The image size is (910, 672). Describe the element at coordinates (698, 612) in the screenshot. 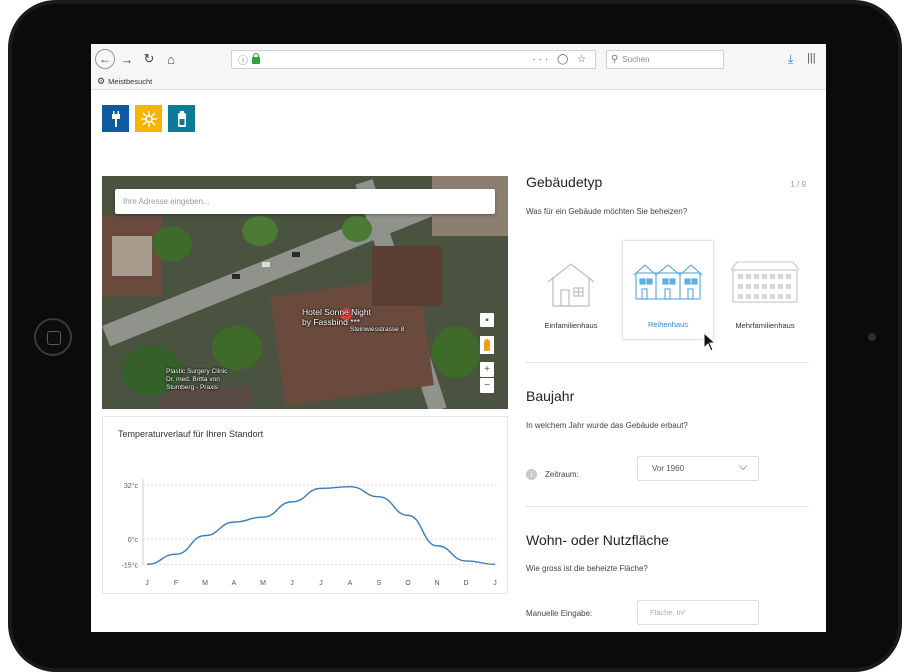

I see `area-input: Fläche, m²` at that location.